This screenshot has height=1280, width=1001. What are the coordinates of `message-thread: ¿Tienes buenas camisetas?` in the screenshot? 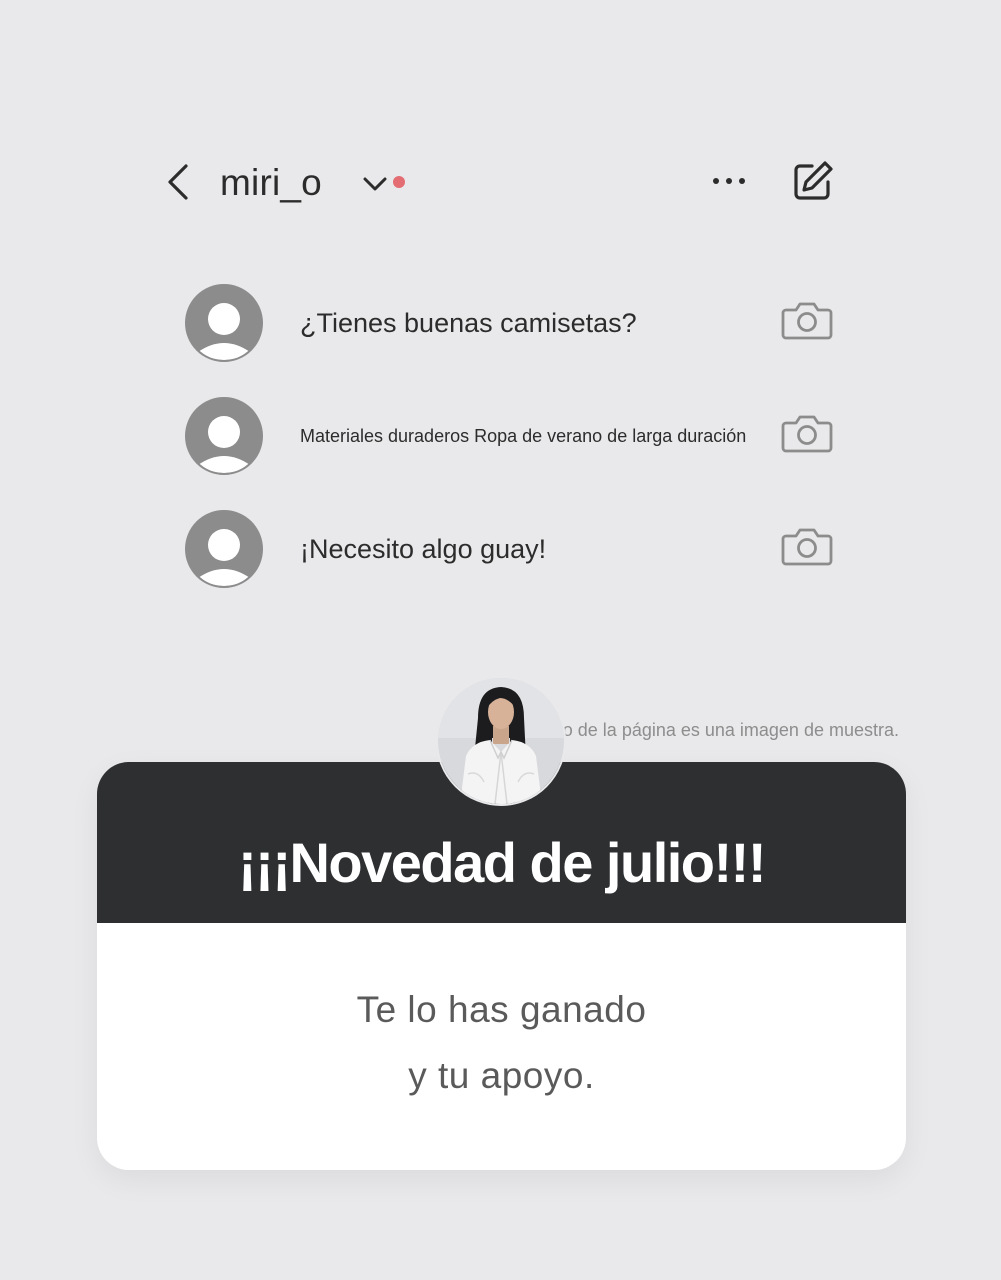 It's located at (515, 323).